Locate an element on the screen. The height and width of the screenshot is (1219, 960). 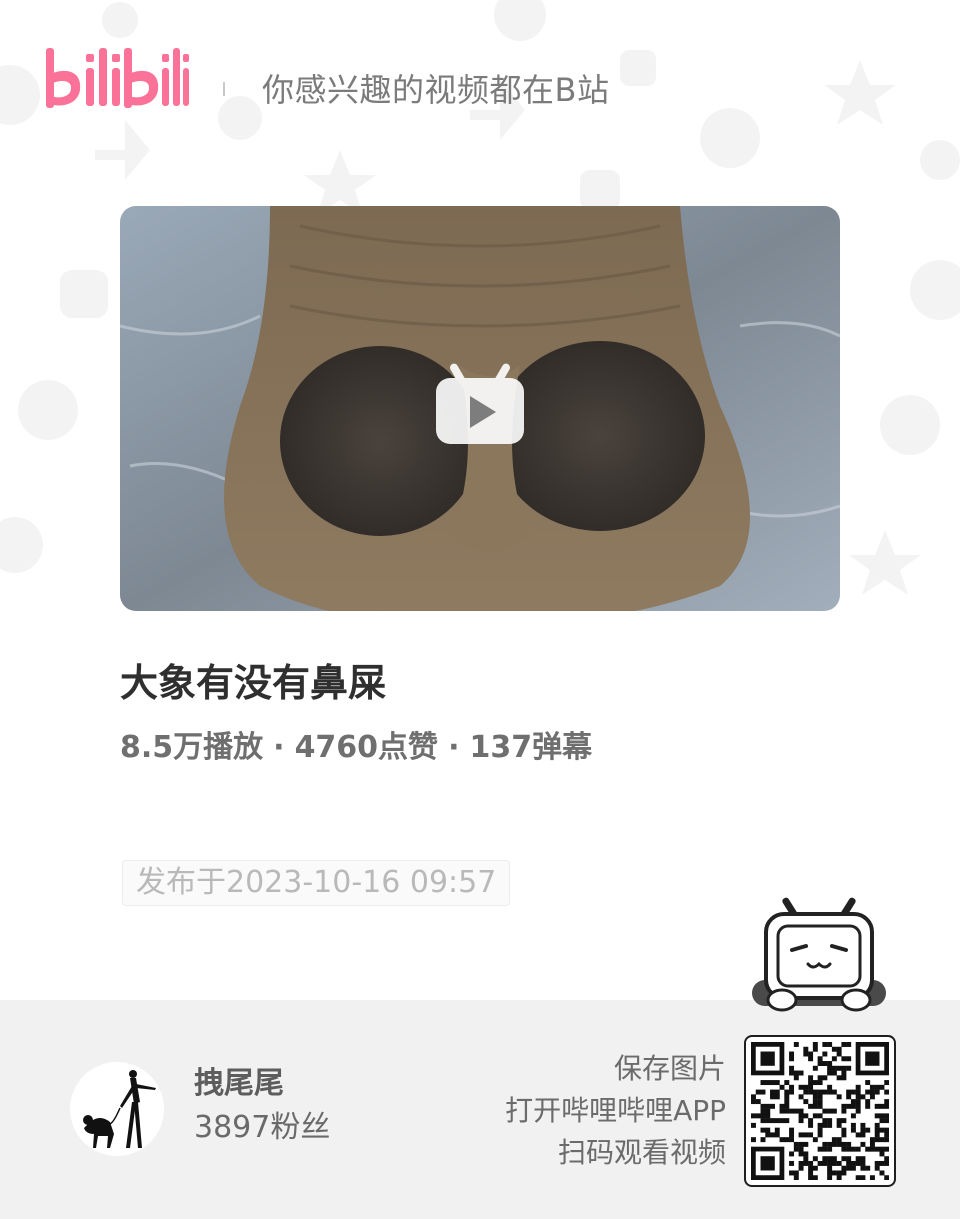
qr-code is located at coordinates (820, 1111).